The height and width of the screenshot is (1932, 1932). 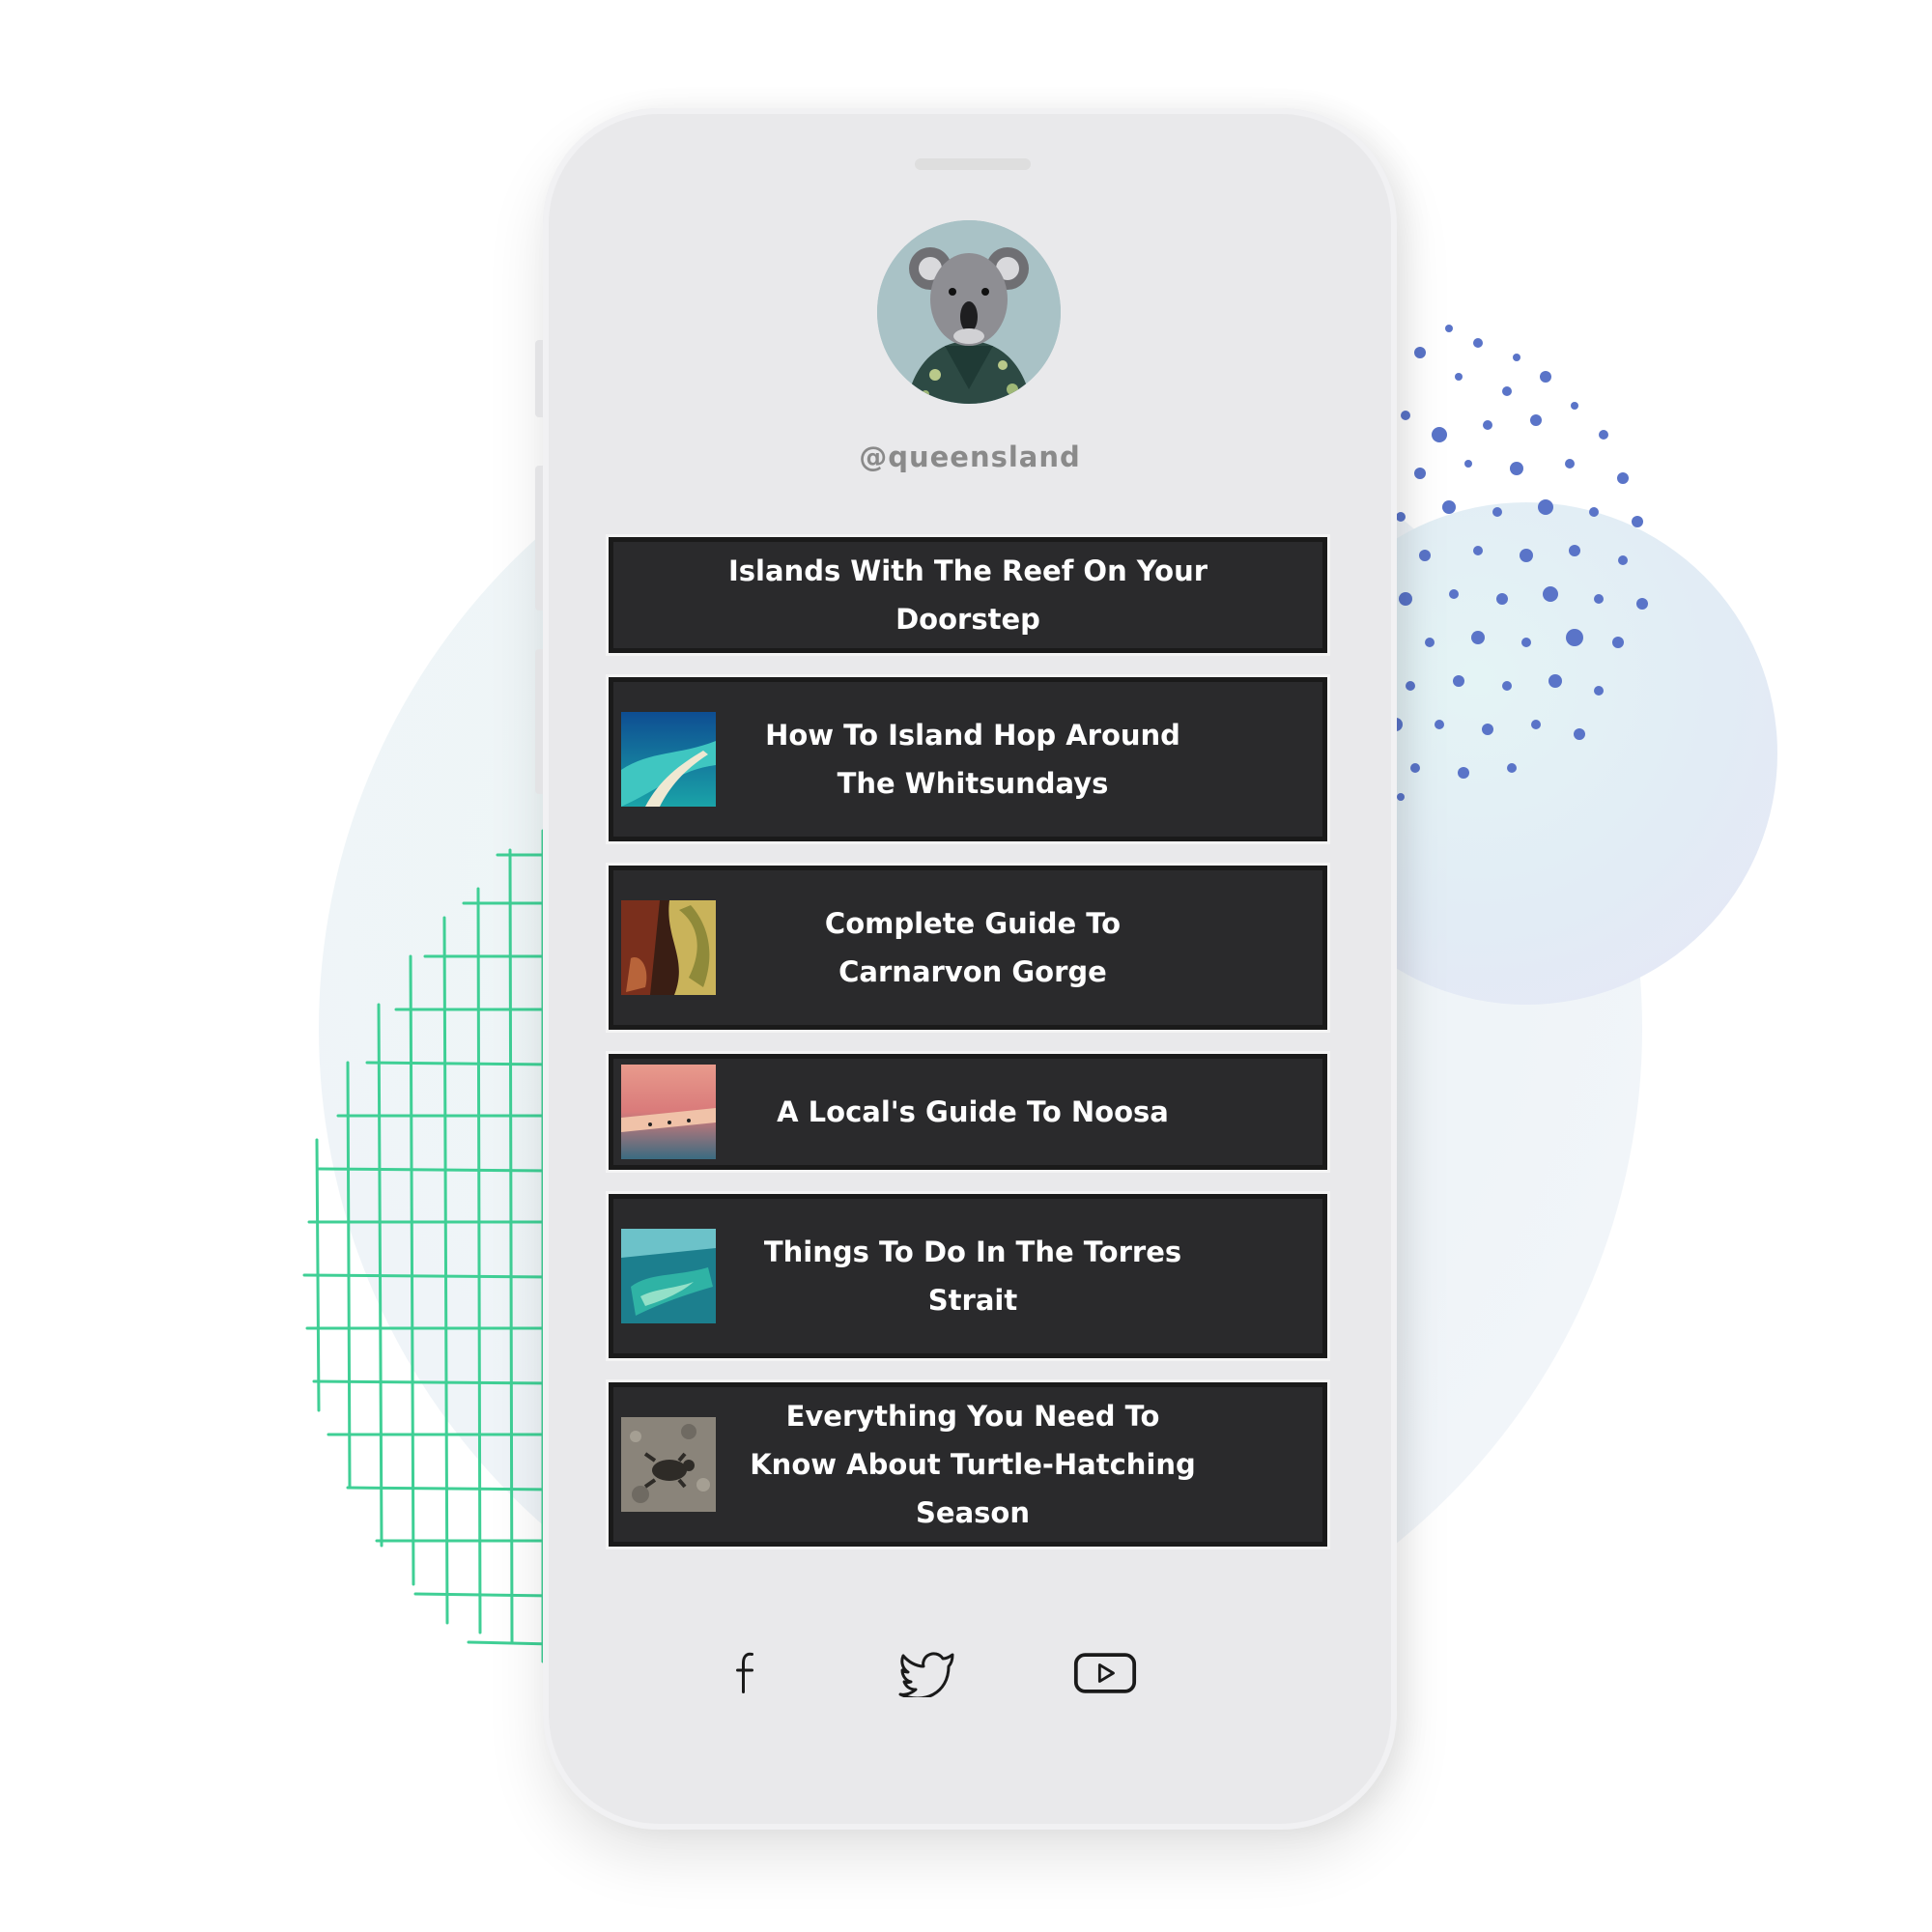 I want to click on dots-decoration, so click(x=1518, y=563).